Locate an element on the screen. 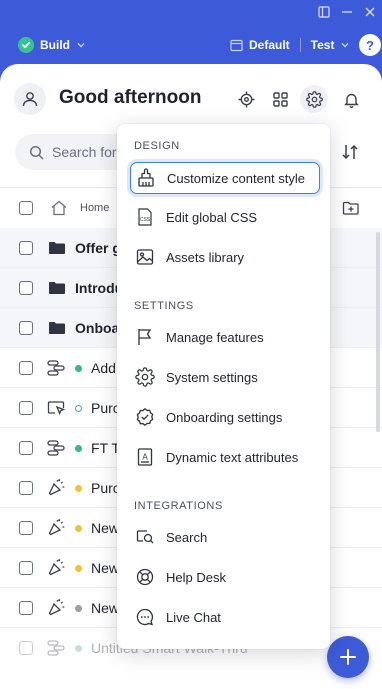 The image size is (382, 689). settings-button is located at coordinates (314, 99).